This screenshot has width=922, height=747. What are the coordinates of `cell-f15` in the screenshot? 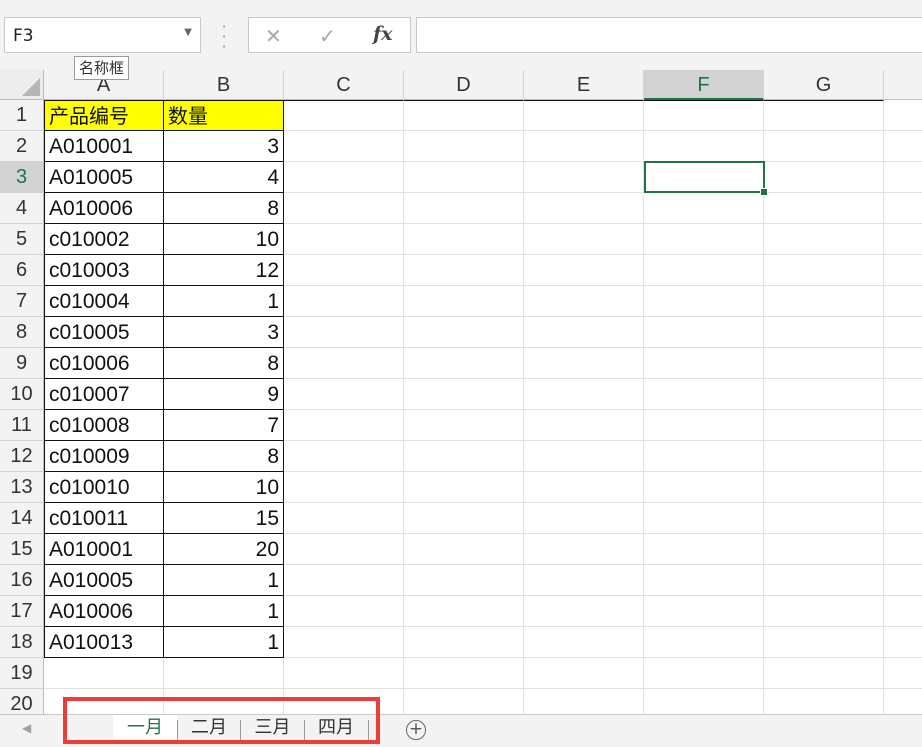 It's located at (704, 549).